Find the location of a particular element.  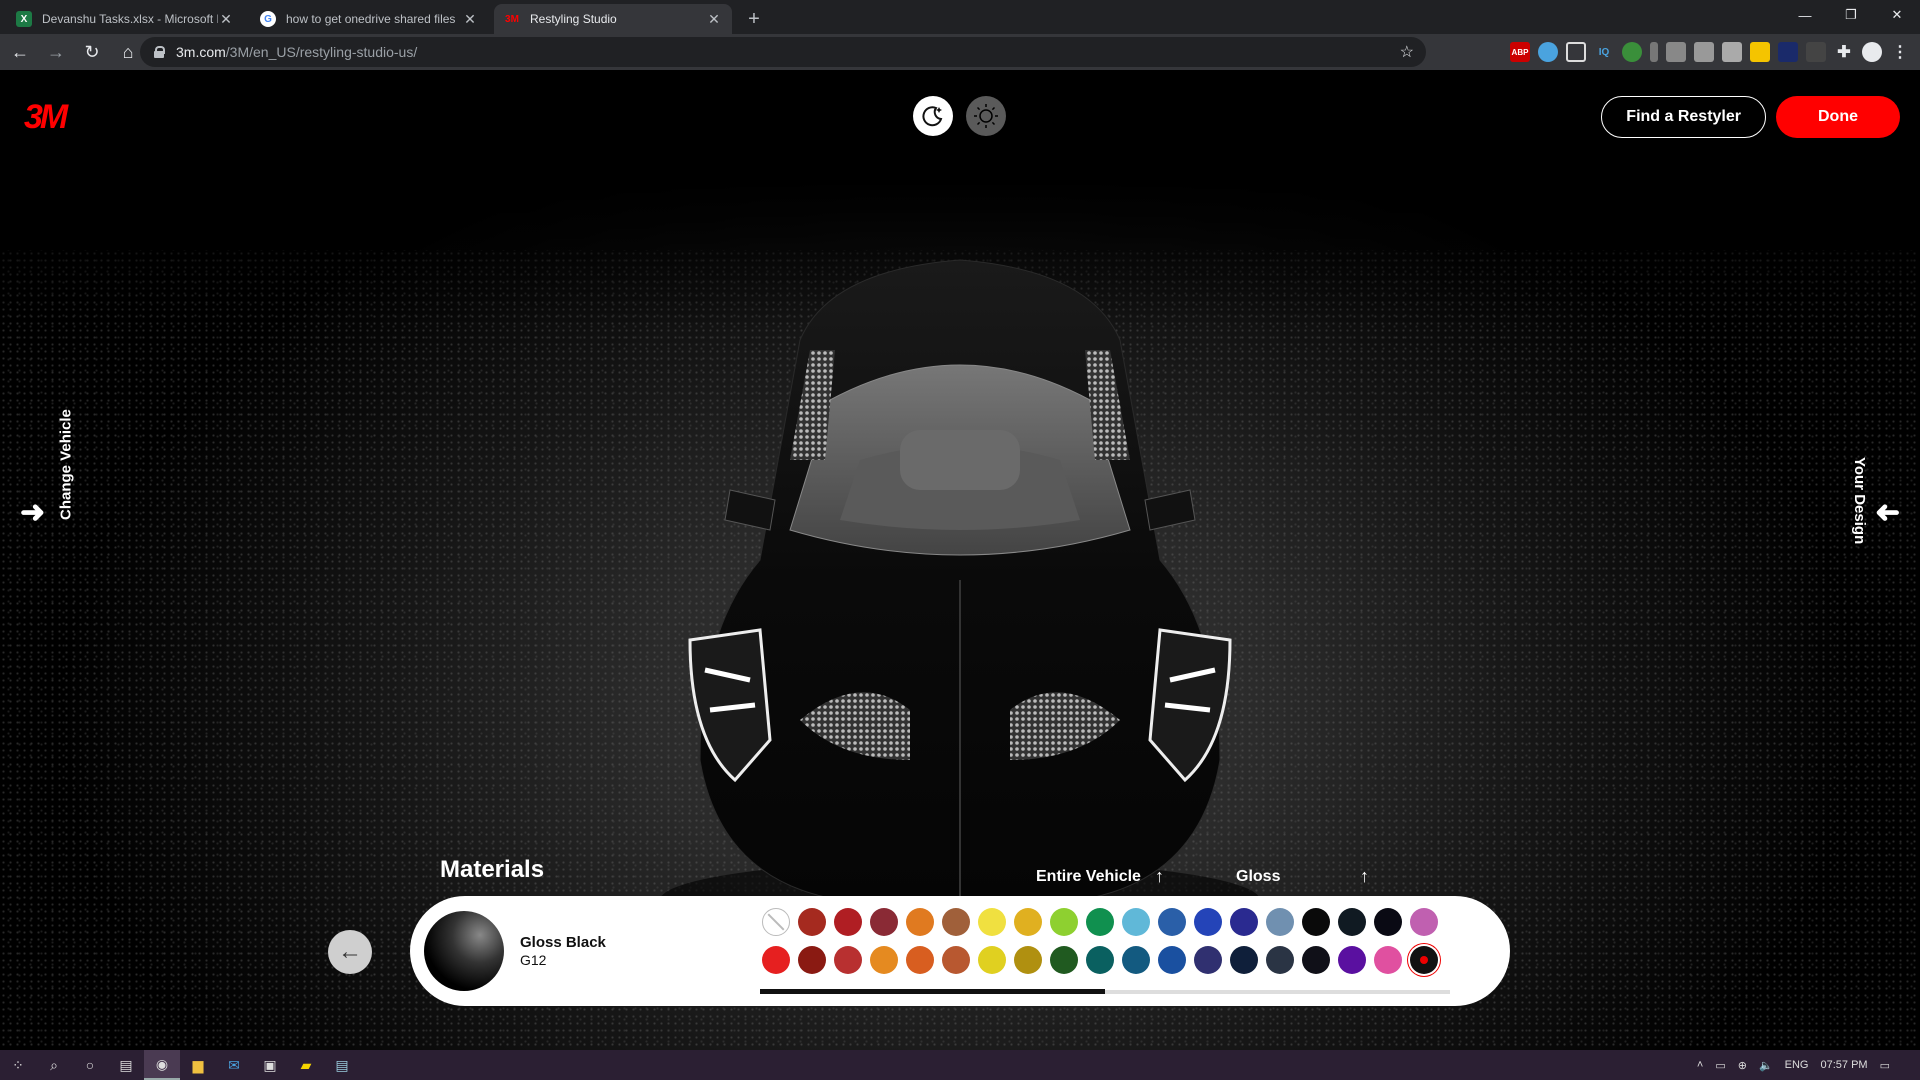

find-restyler-button: Find a Restyler is located at coordinates (1683, 117).